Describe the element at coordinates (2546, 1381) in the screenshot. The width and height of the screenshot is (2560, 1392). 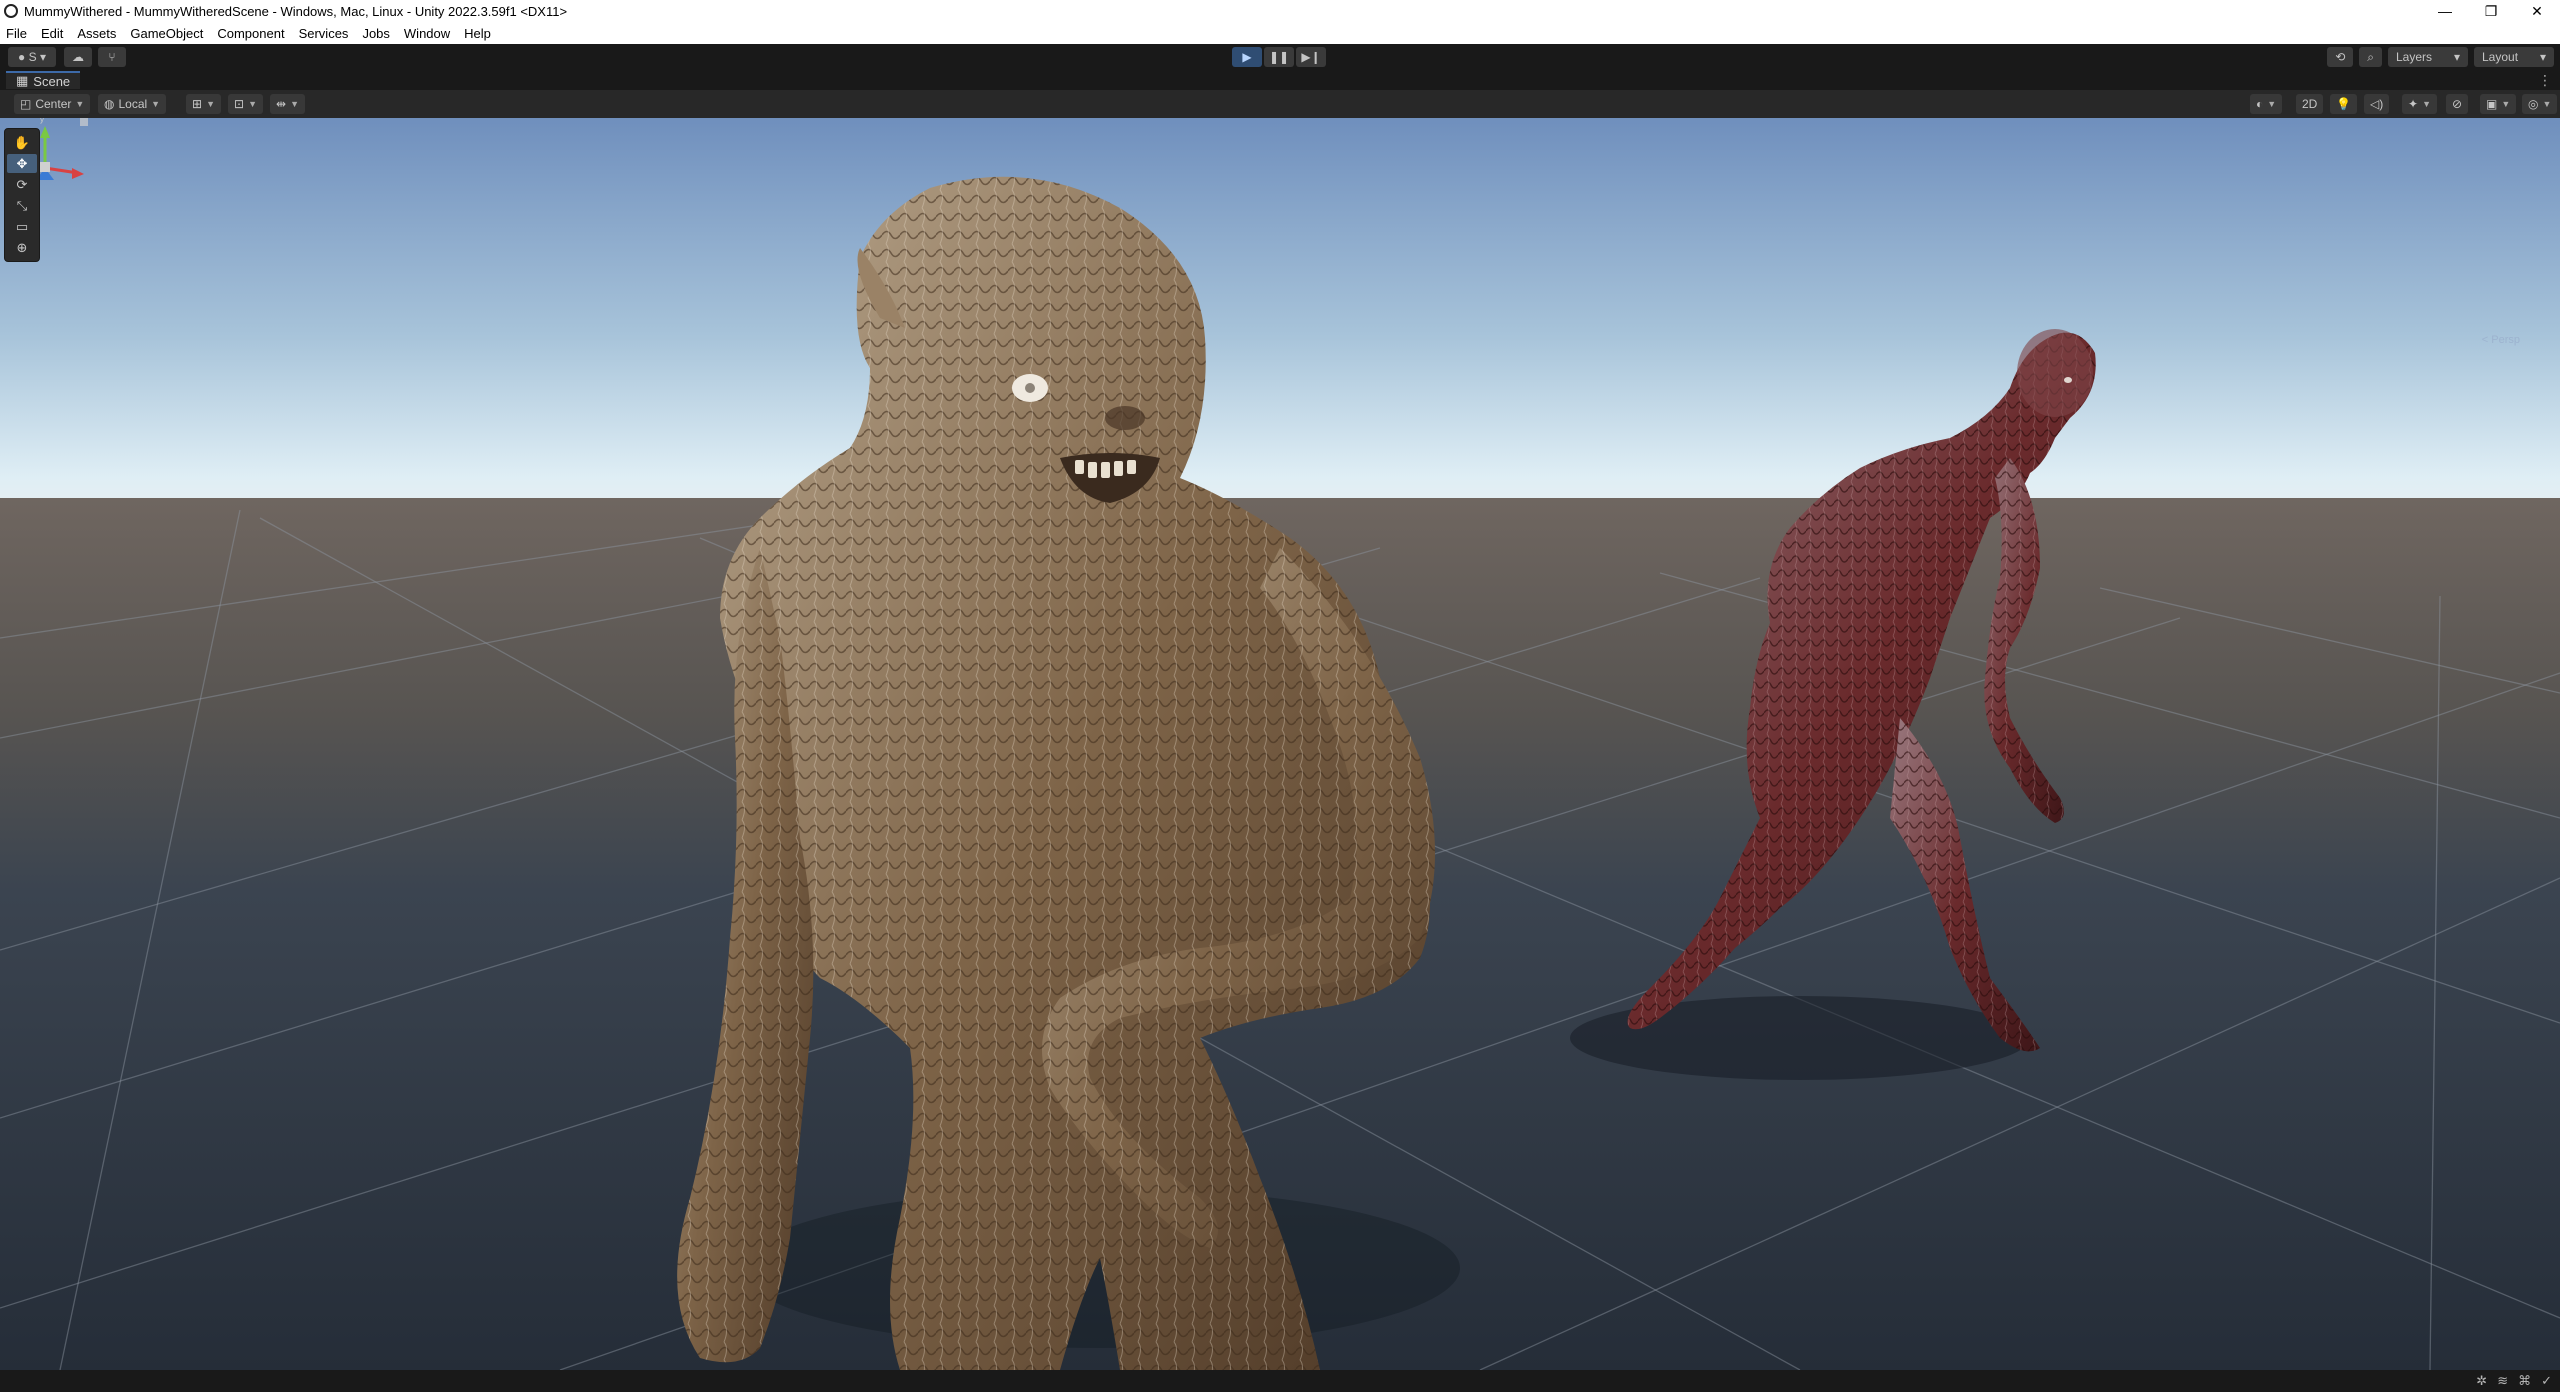
I see `check-icon: ✓` at that location.